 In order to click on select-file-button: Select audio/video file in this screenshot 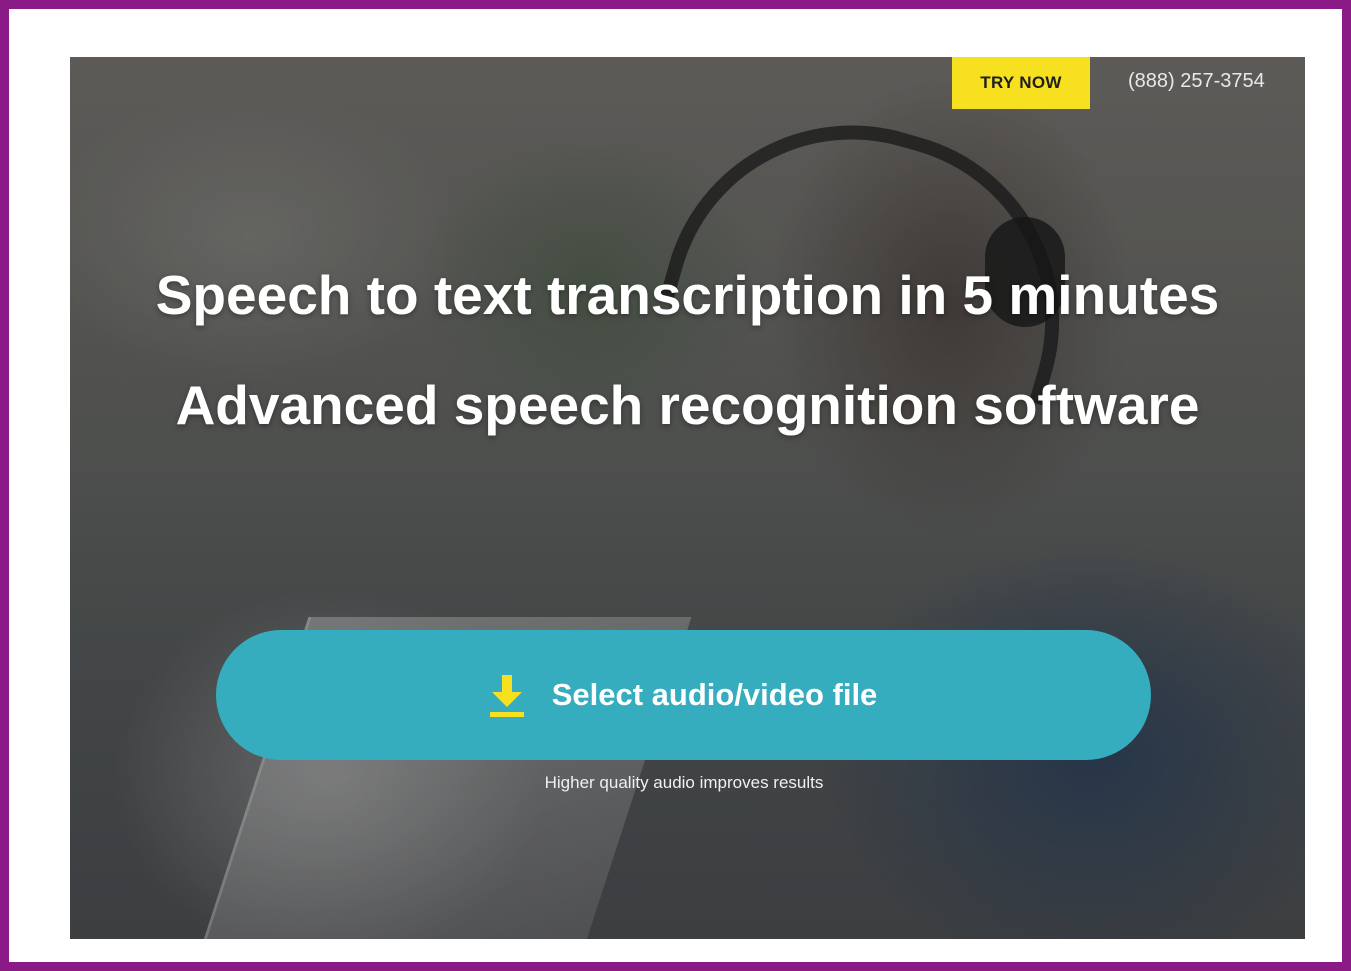, I will do `click(683, 695)`.